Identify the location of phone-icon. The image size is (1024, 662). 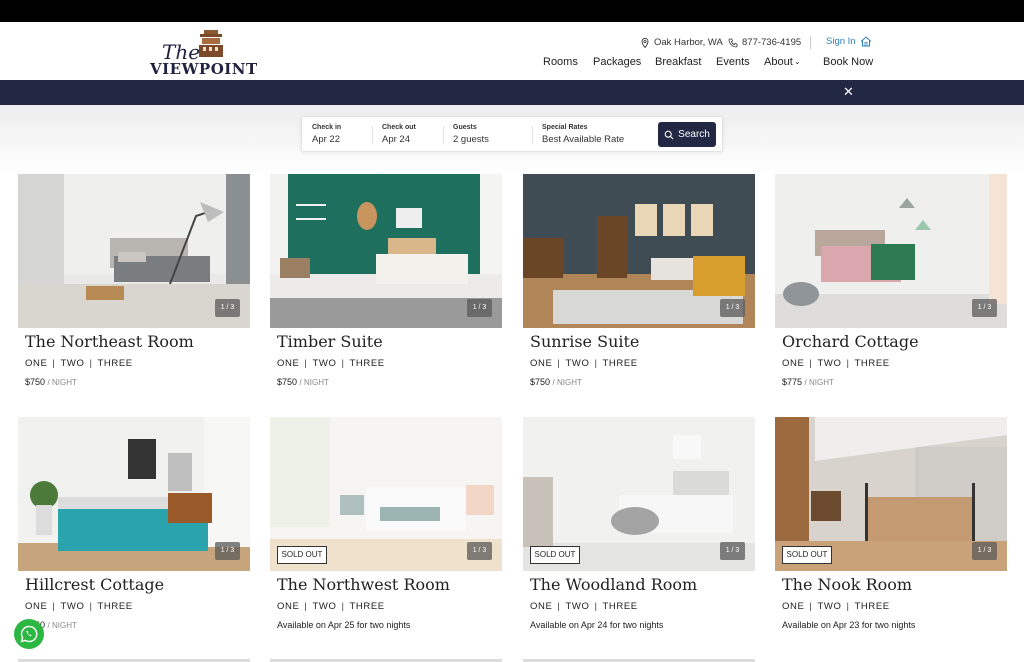
(733, 42).